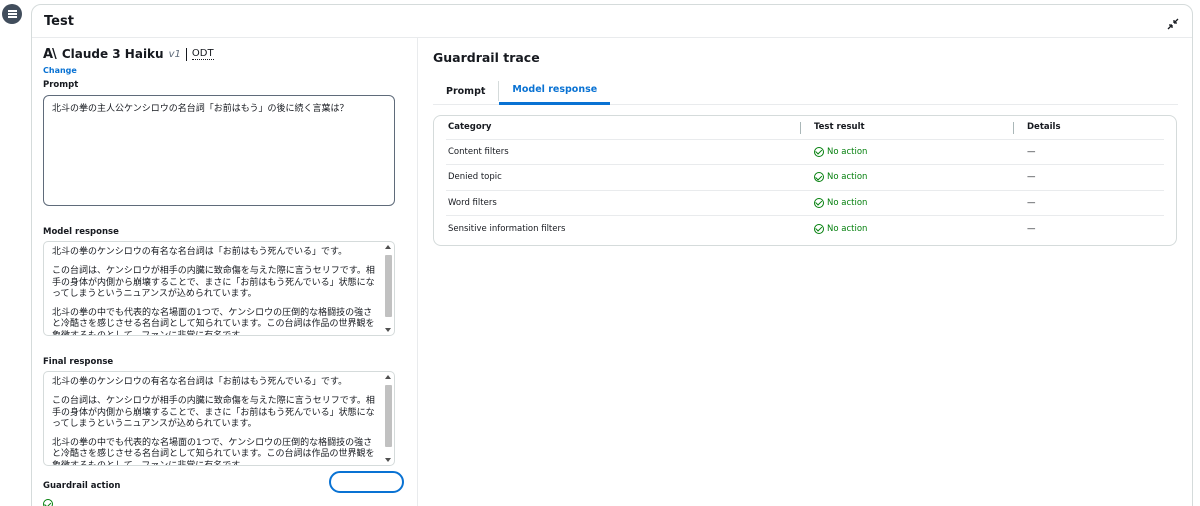 The width and height of the screenshot is (1200, 506). Describe the element at coordinates (186, 54) in the screenshot. I see `divider` at that location.